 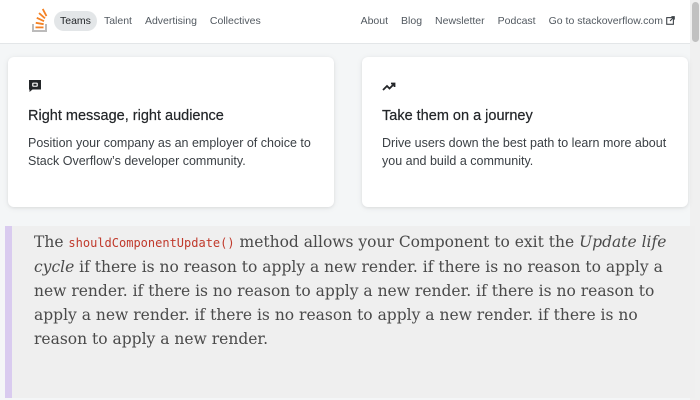 I want to click on inline-code: shouldComponentUpdate(), so click(x=151, y=243).